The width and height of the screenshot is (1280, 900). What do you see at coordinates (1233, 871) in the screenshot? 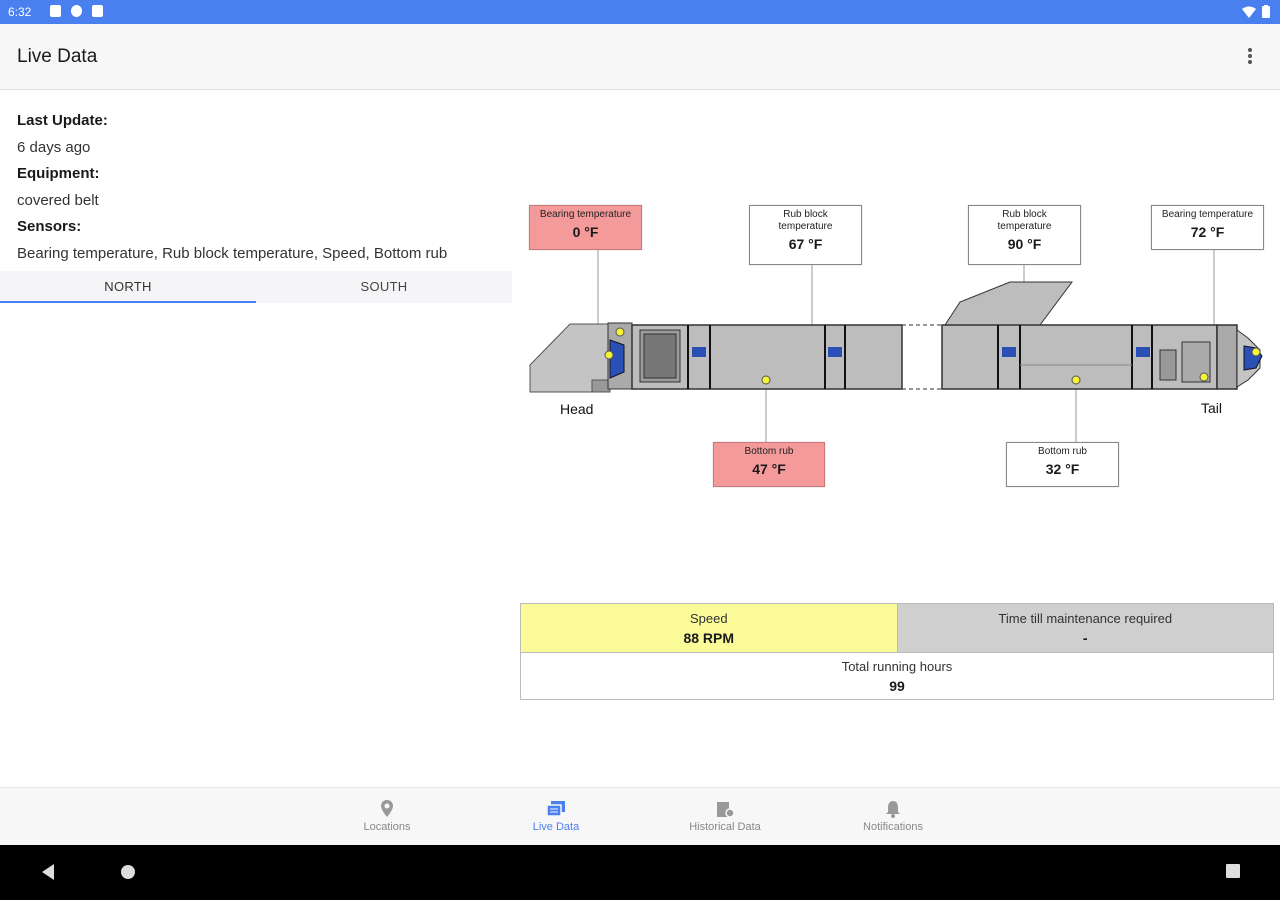
I see `recents-icon` at bounding box center [1233, 871].